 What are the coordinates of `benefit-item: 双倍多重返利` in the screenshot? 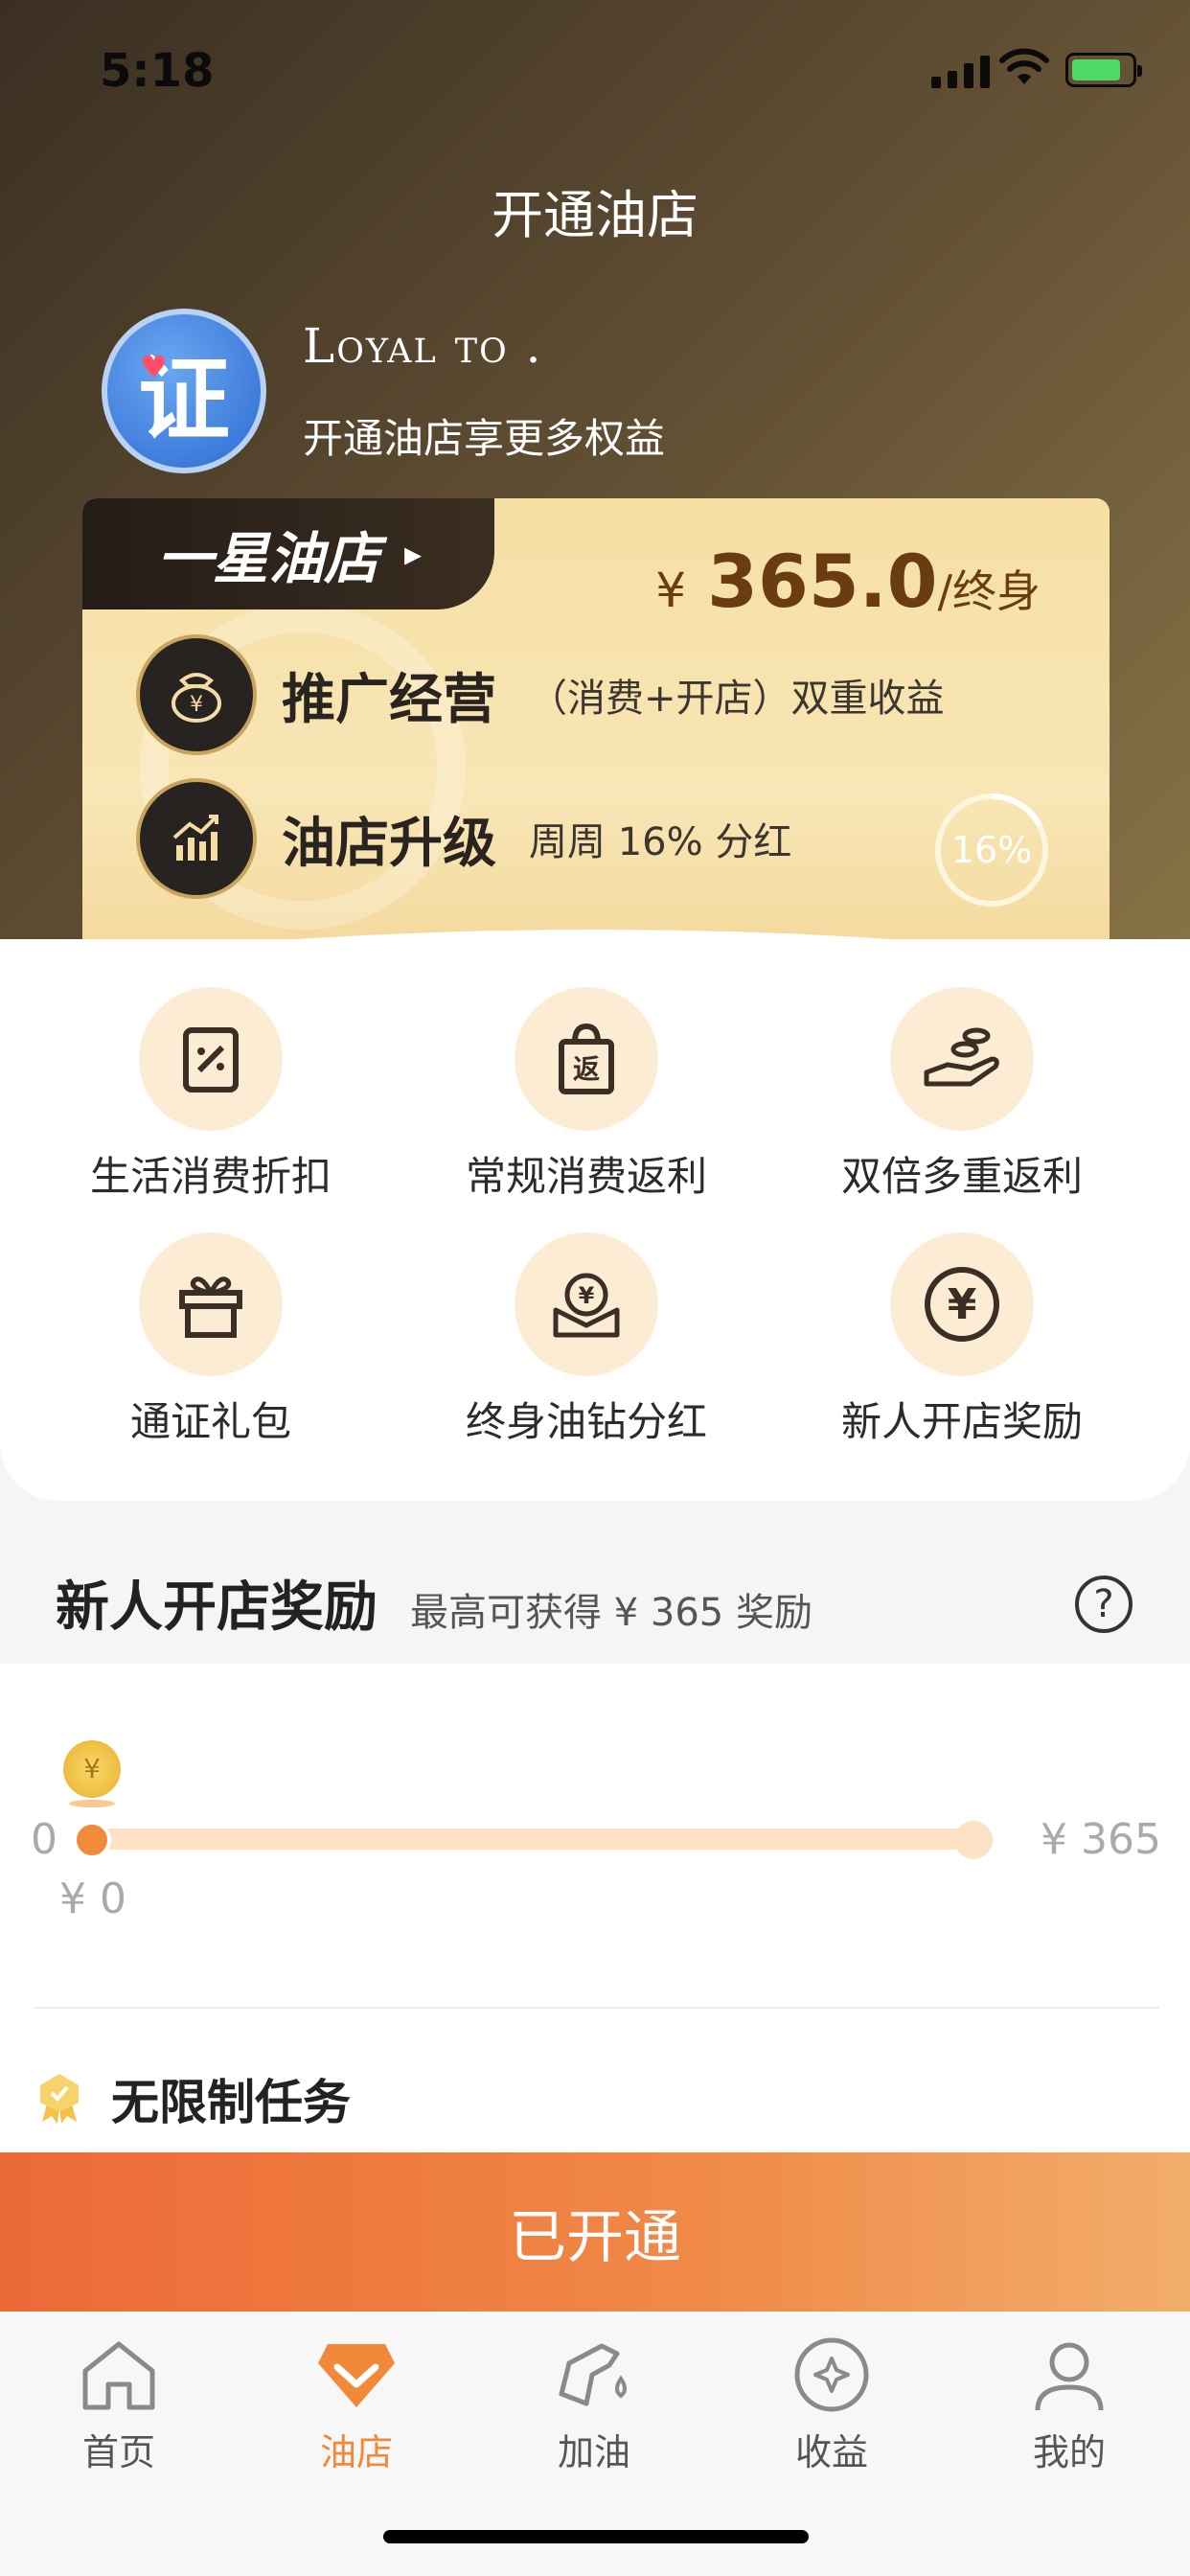 It's located at (962, 1095).